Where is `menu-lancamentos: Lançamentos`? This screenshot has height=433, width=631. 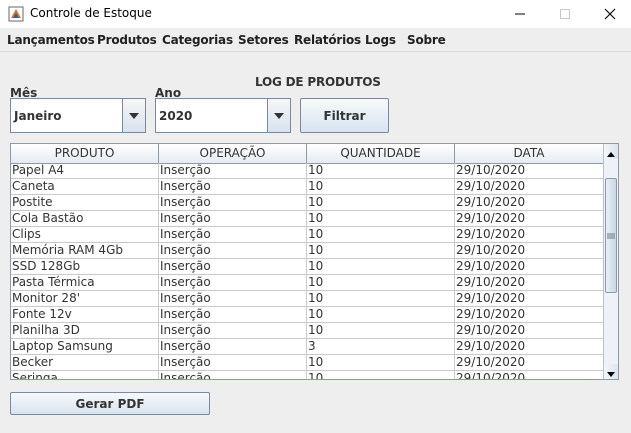
menu-lancamentos: Lançamentos is located at coordinates (51, 40).